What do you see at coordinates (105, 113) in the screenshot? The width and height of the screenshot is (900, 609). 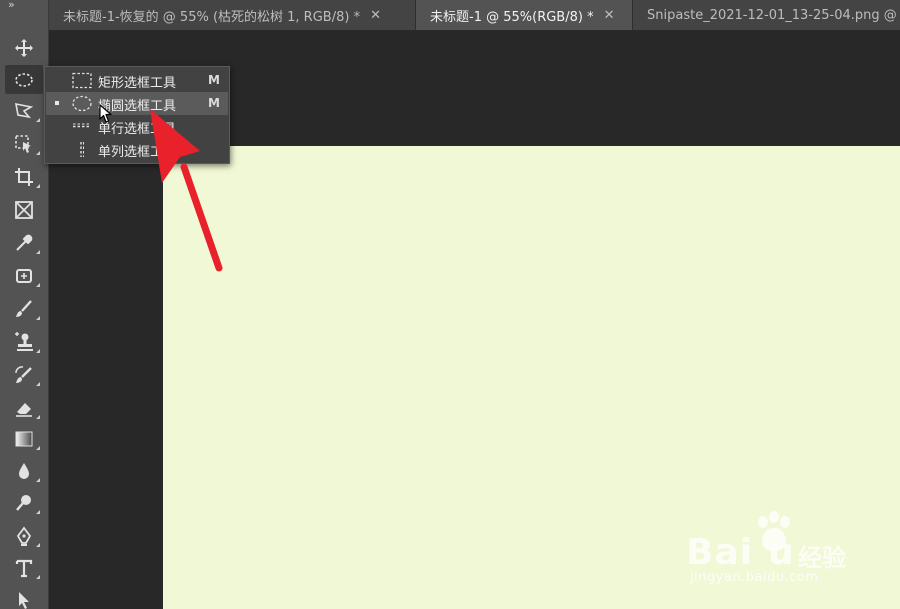 I see `mouse-cursor-icon` at bounding box center [105, 113].